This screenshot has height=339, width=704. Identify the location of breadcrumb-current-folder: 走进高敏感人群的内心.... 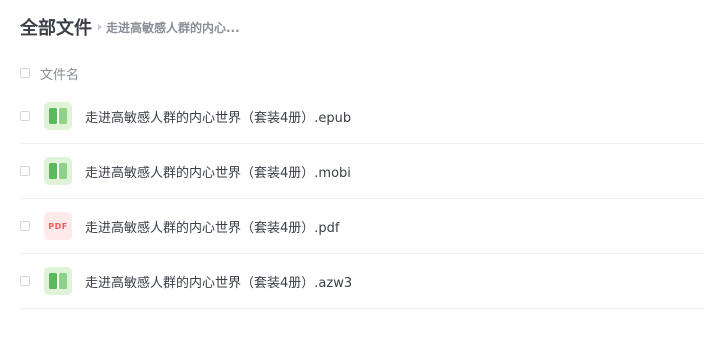
(173, 27).